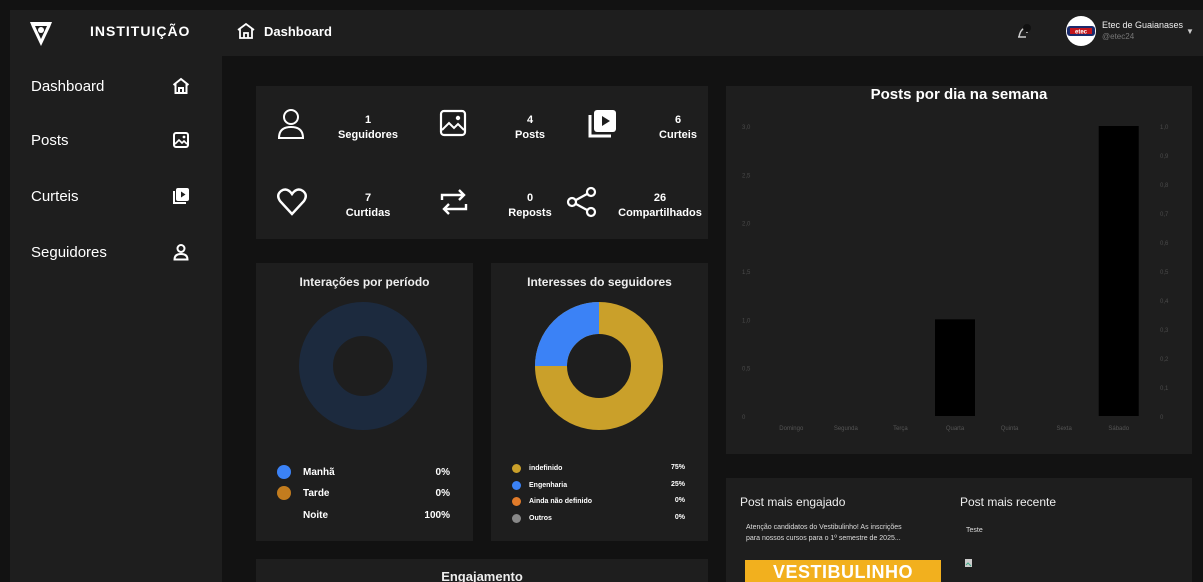 The height and width of the screenshot is (582, 1203). I want to click on legend-label: Ainda não definido, so click(560, 501).